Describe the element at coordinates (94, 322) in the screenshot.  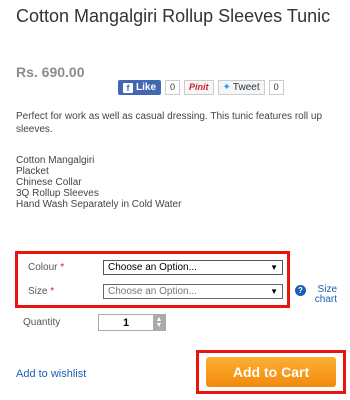
I see `quantity-row: Quantity 1 ▲ ▼` at that location.